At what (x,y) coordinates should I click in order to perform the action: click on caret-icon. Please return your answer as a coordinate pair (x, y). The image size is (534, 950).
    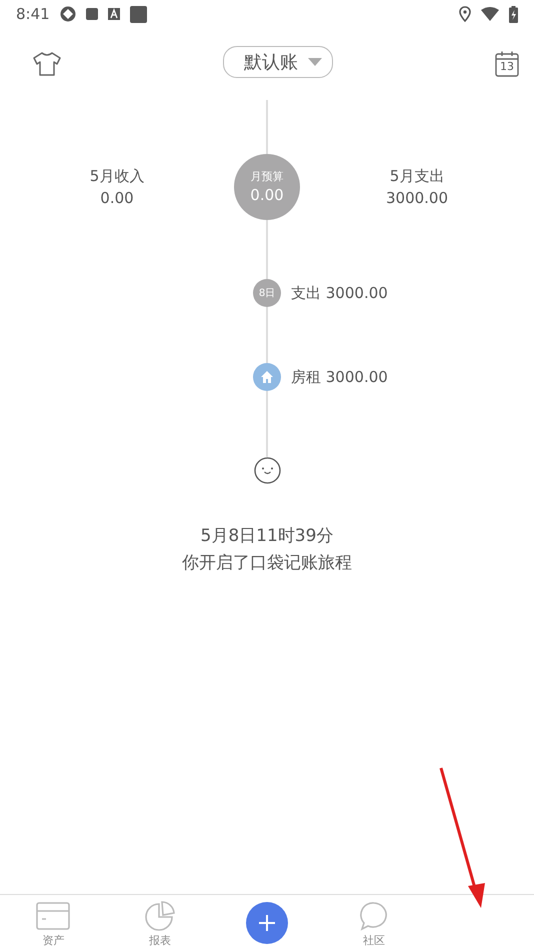
    Looking at the image, I should click on (315, 62).